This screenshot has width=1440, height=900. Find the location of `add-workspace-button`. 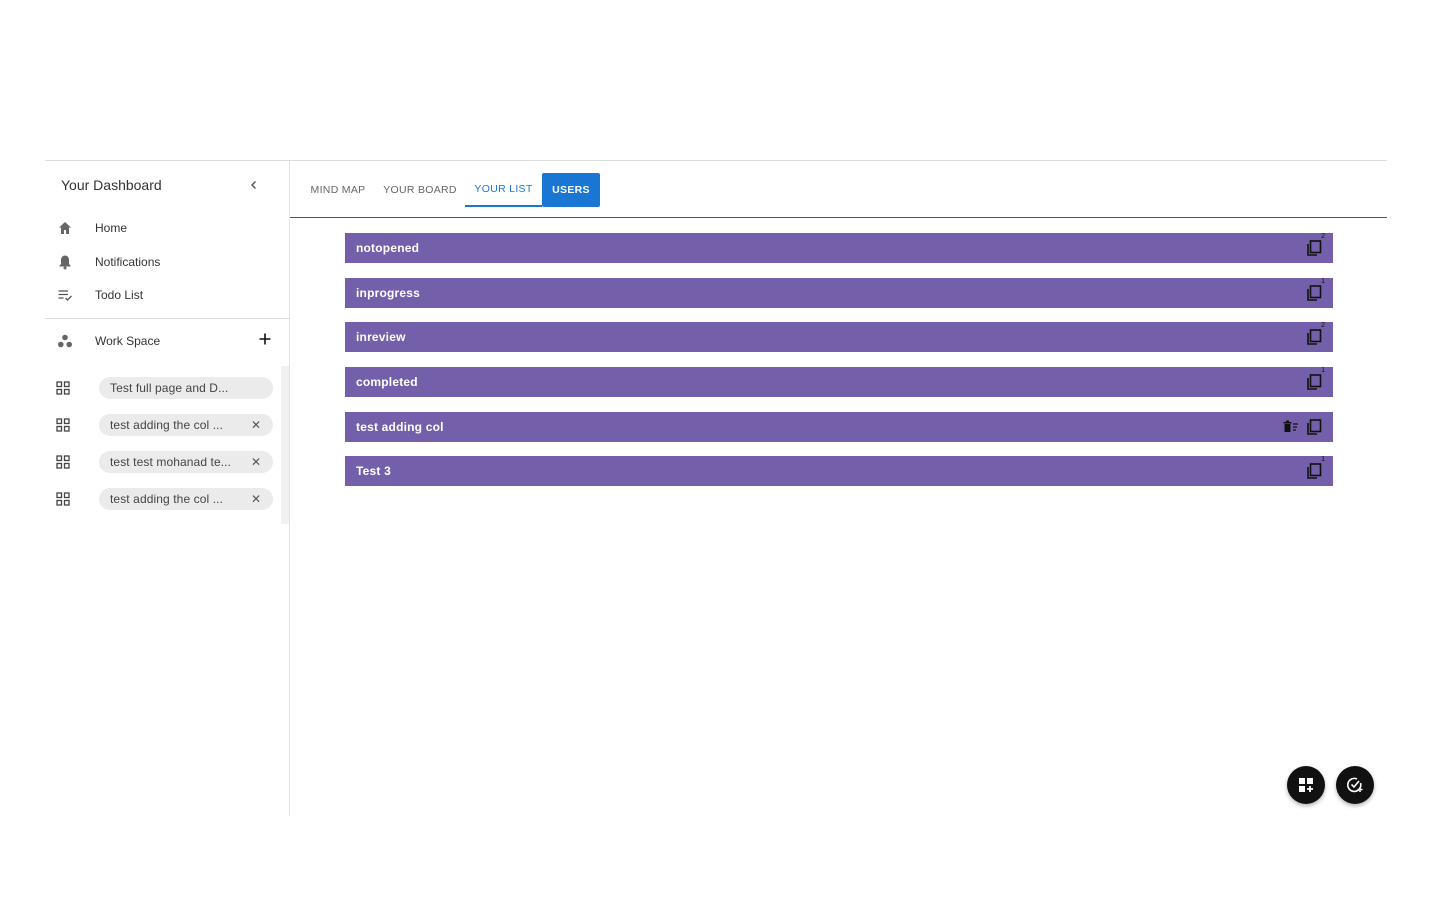

add-workspace-button is located at coordinates (265, 339).